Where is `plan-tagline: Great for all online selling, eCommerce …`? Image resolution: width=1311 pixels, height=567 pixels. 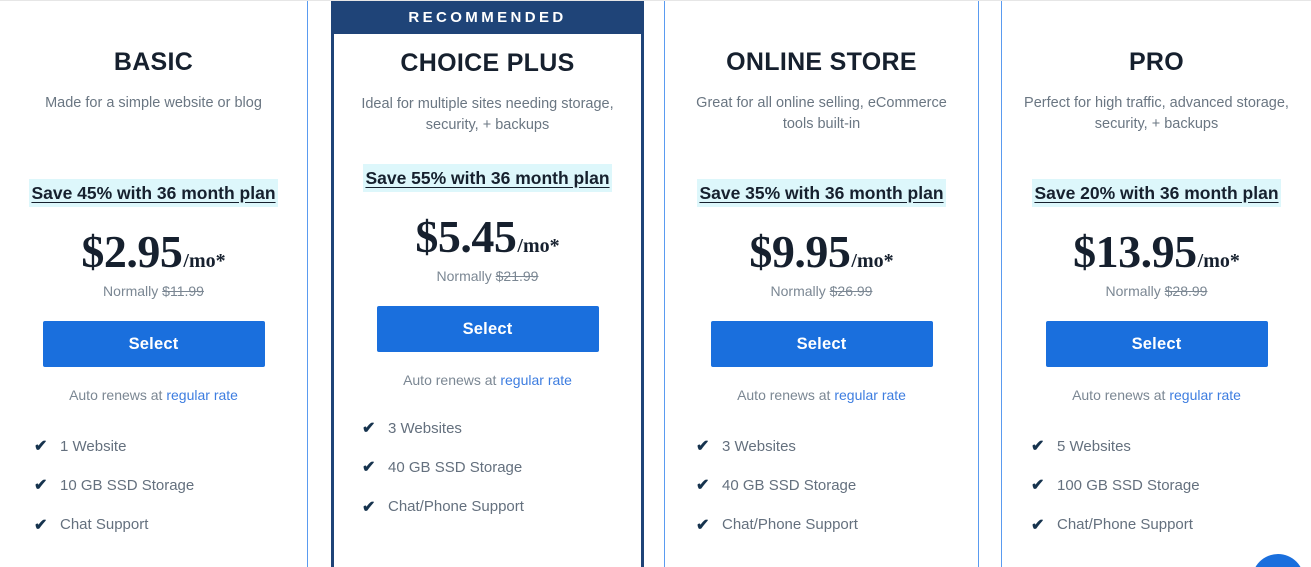
plan-tagline: Great for all online selling, eCommerce … is located at coordinates (821, 113).